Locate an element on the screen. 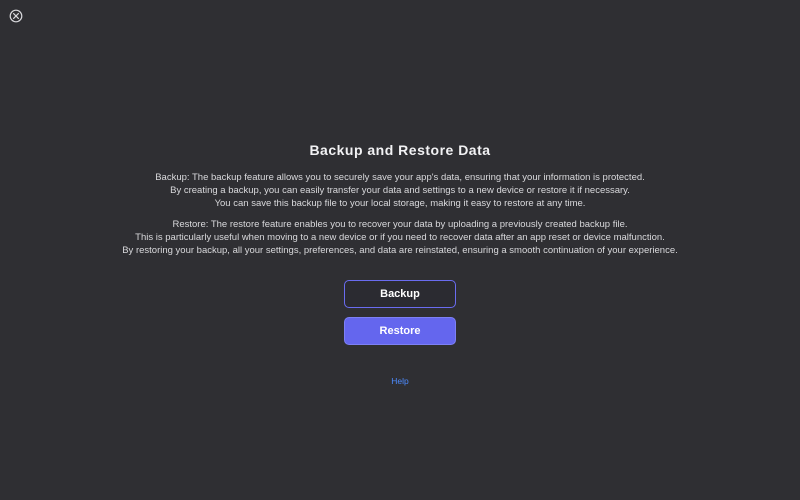 Image resolution: width=800 pixels, height=500 pixels. help-link: Help is located at coordinates (400, 381).